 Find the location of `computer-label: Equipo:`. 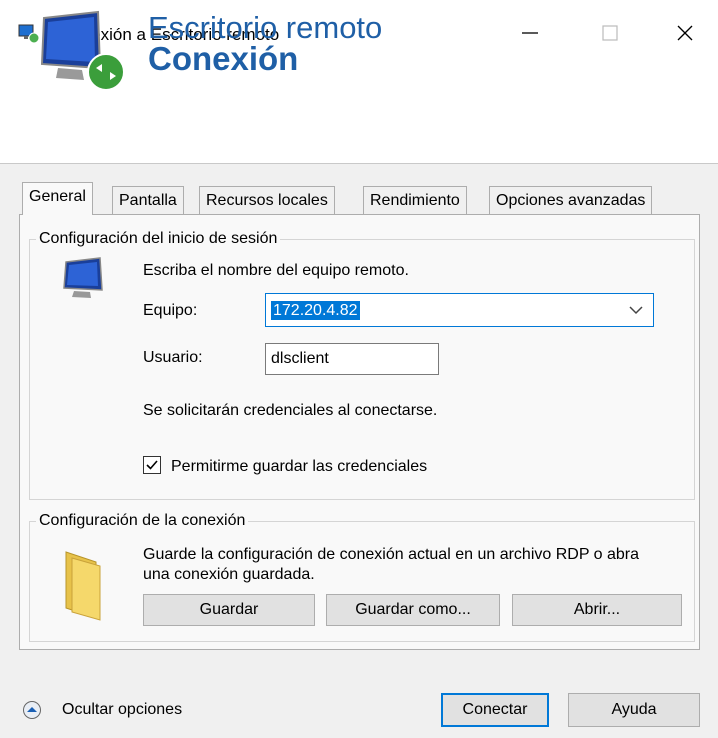

computer-label: Equipo: is located at coordinates (170, 310).